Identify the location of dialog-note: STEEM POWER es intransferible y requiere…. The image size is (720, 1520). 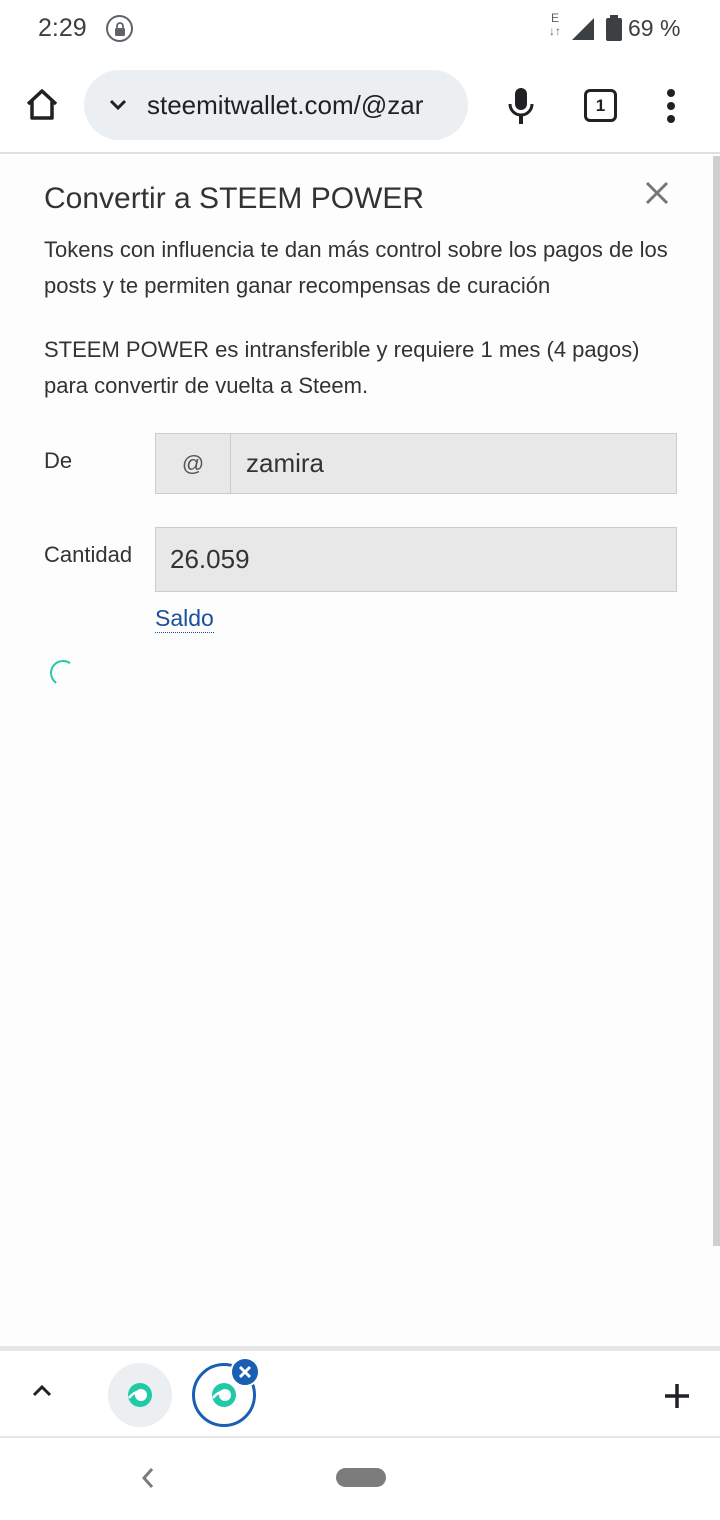
(342, 367).